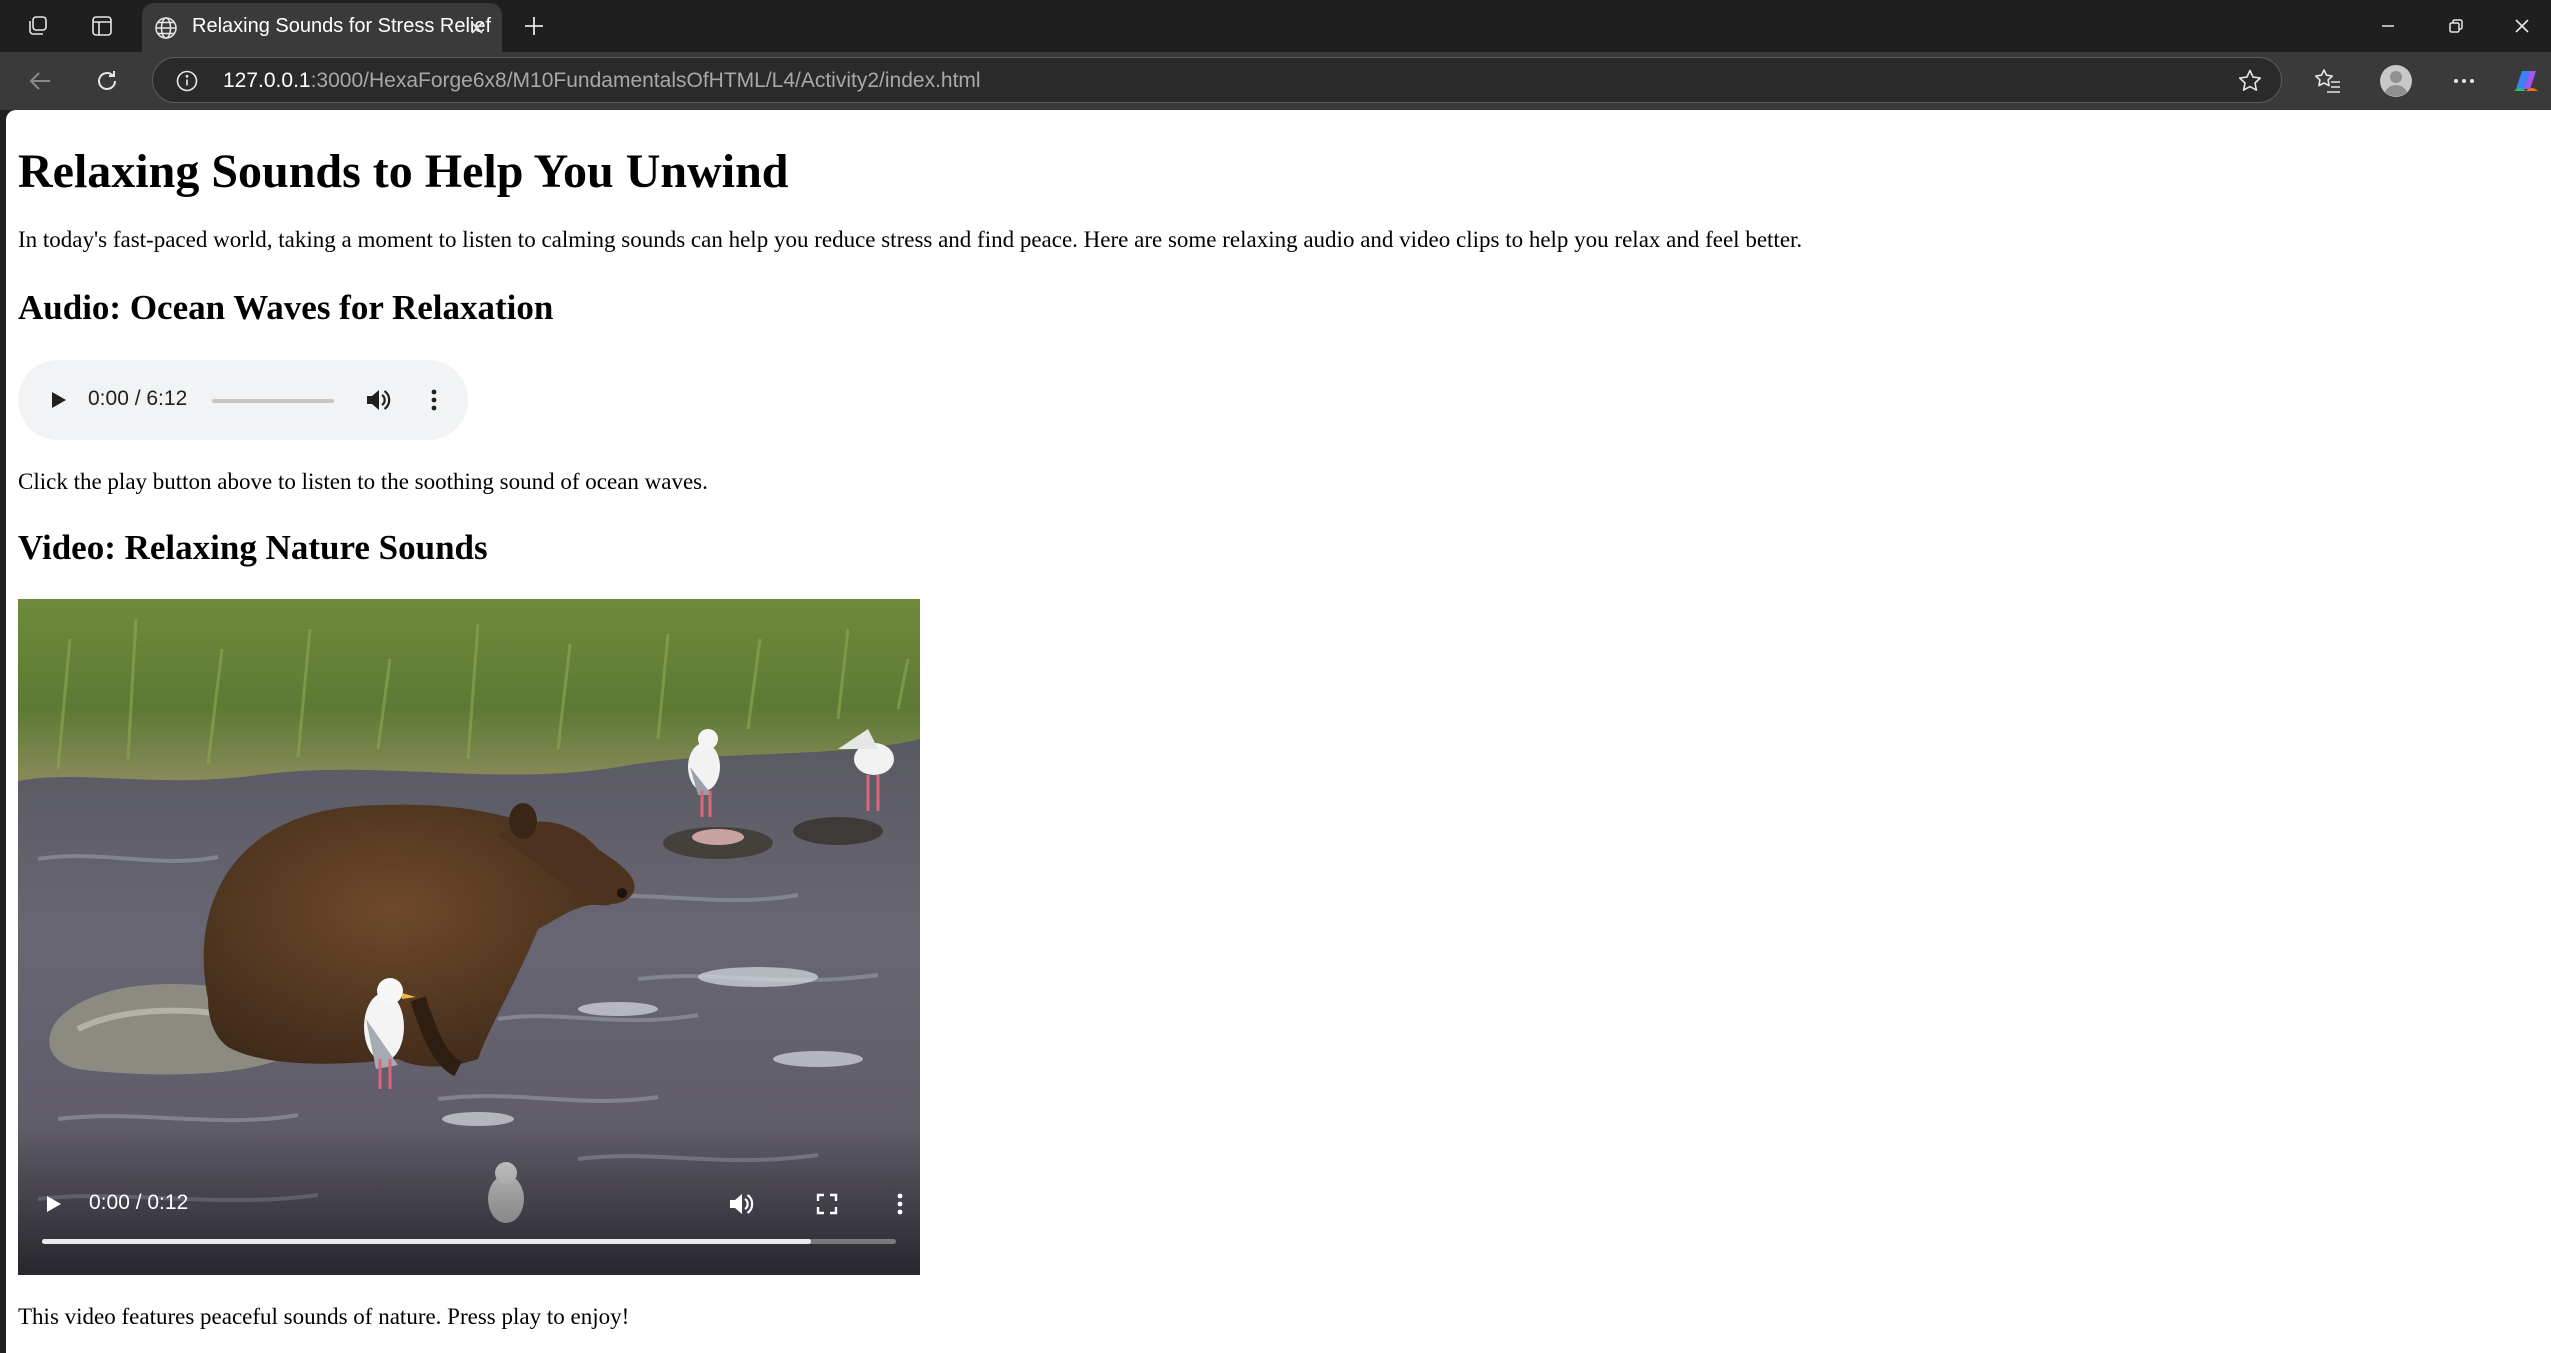 Image resolution: width=2551 pixels, height=1353 pixels. What do you see at coordinates (267, 80) in the screenshot?
I see `url-host: 127.0.0.1` at bounding box center [267, 80].